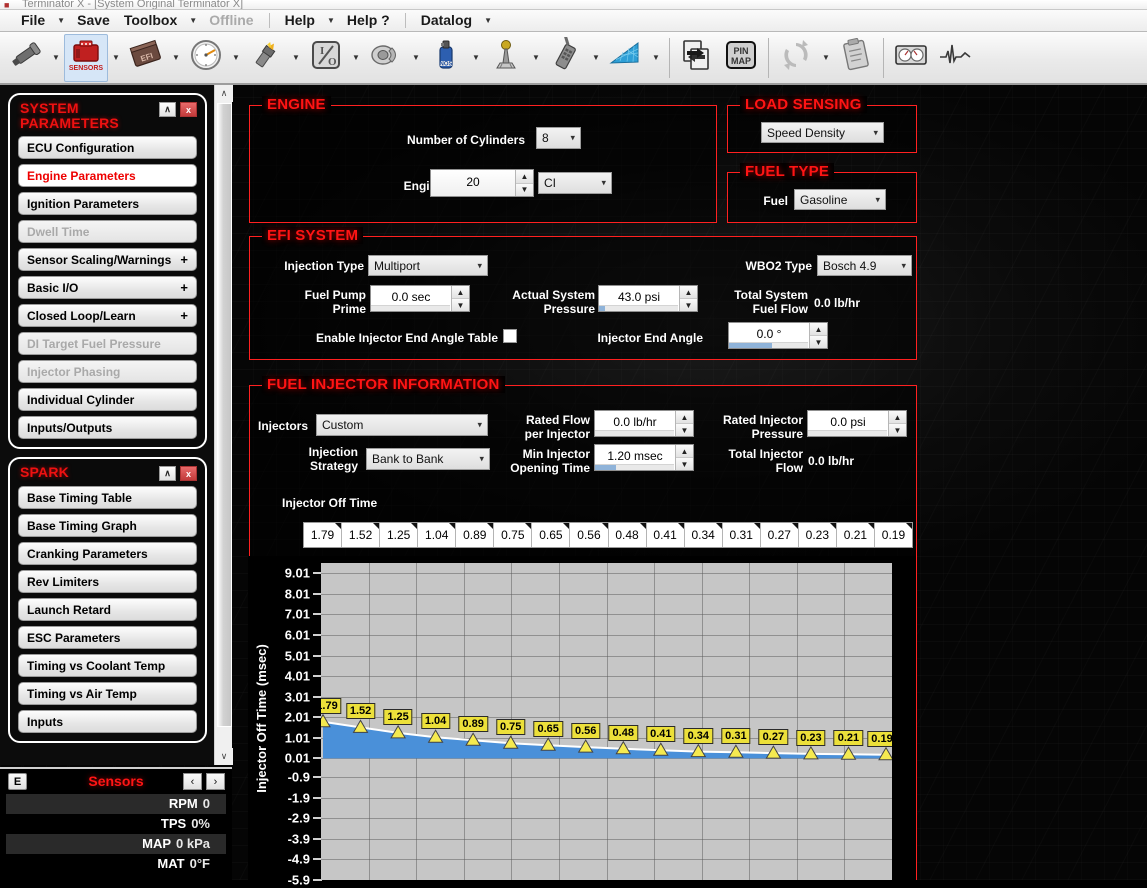  I want to click on load-sensing-select: Speed Density ▾, so click(822, 132).